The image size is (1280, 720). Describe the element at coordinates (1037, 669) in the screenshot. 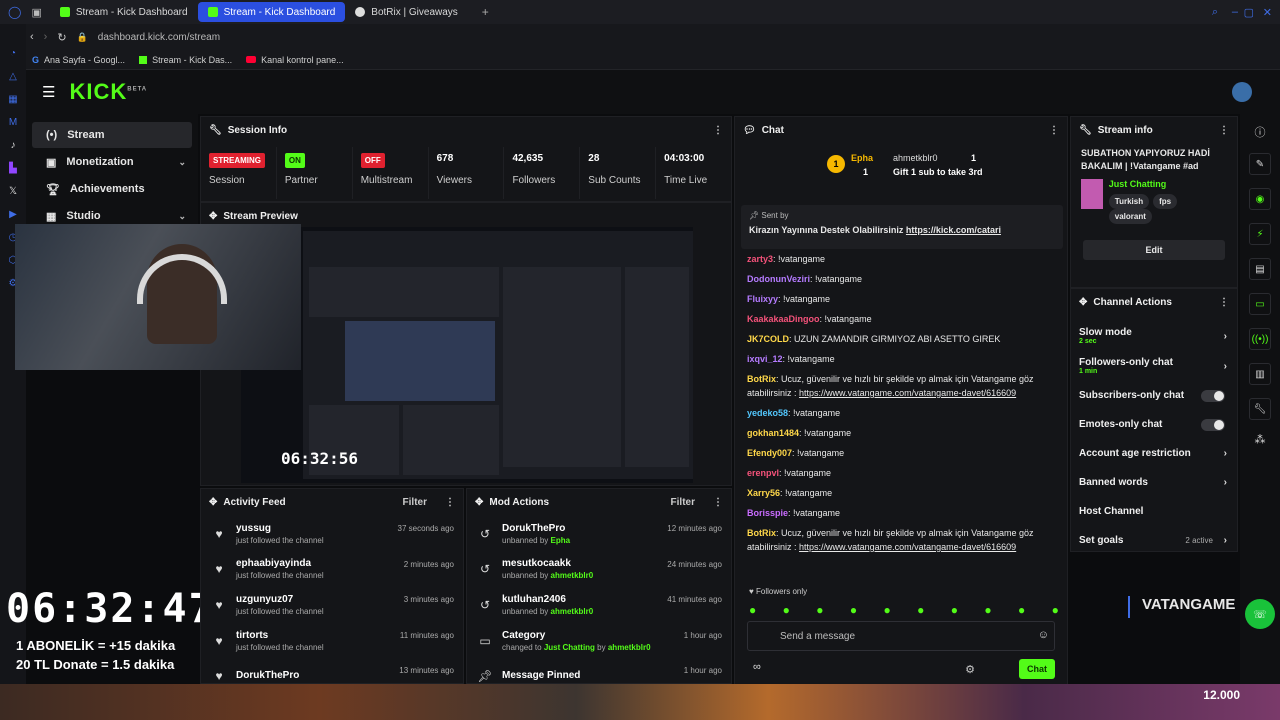

I see `send-chat-button: Chat` at that location.